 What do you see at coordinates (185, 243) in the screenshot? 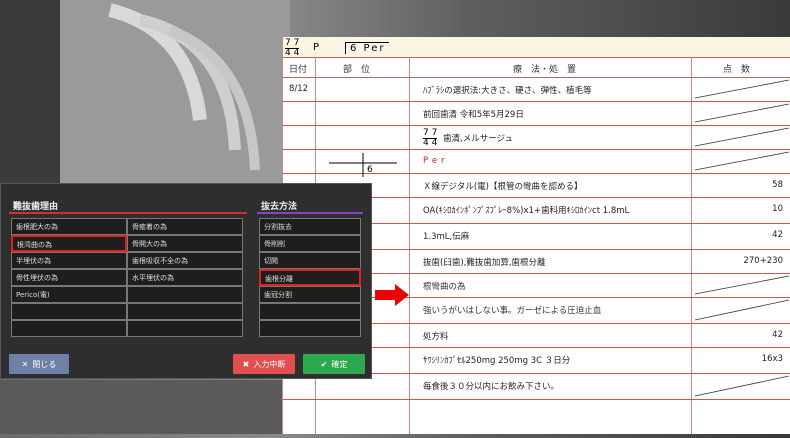
I see `reason-option: 骨開大の為` at bounding box center [185, 243].